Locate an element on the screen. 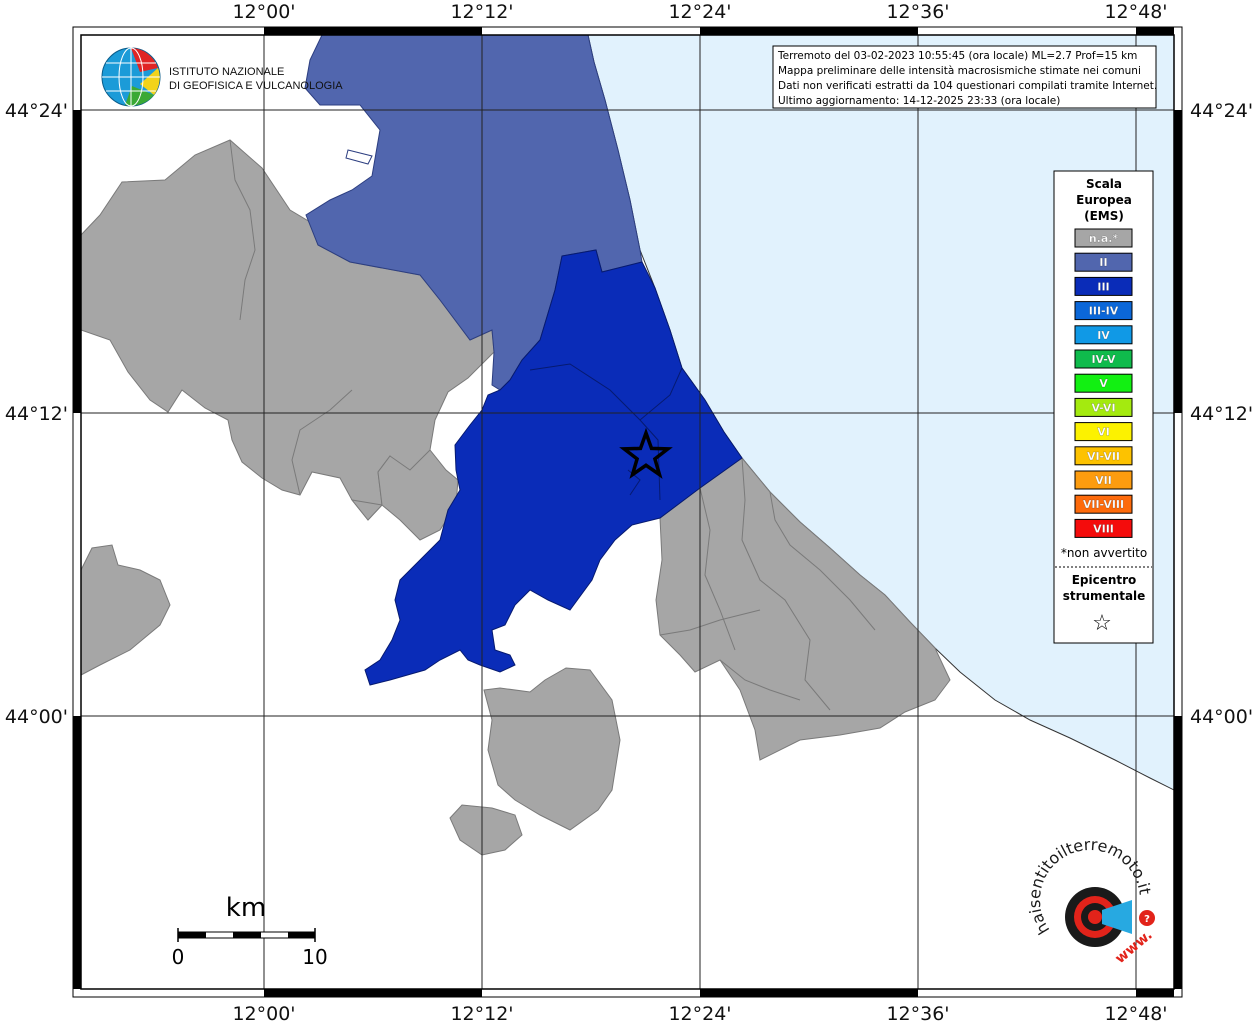 This screenshot has height=1024, width=1256. legend-title-1: Scala is located at coordinates (1104, 184).